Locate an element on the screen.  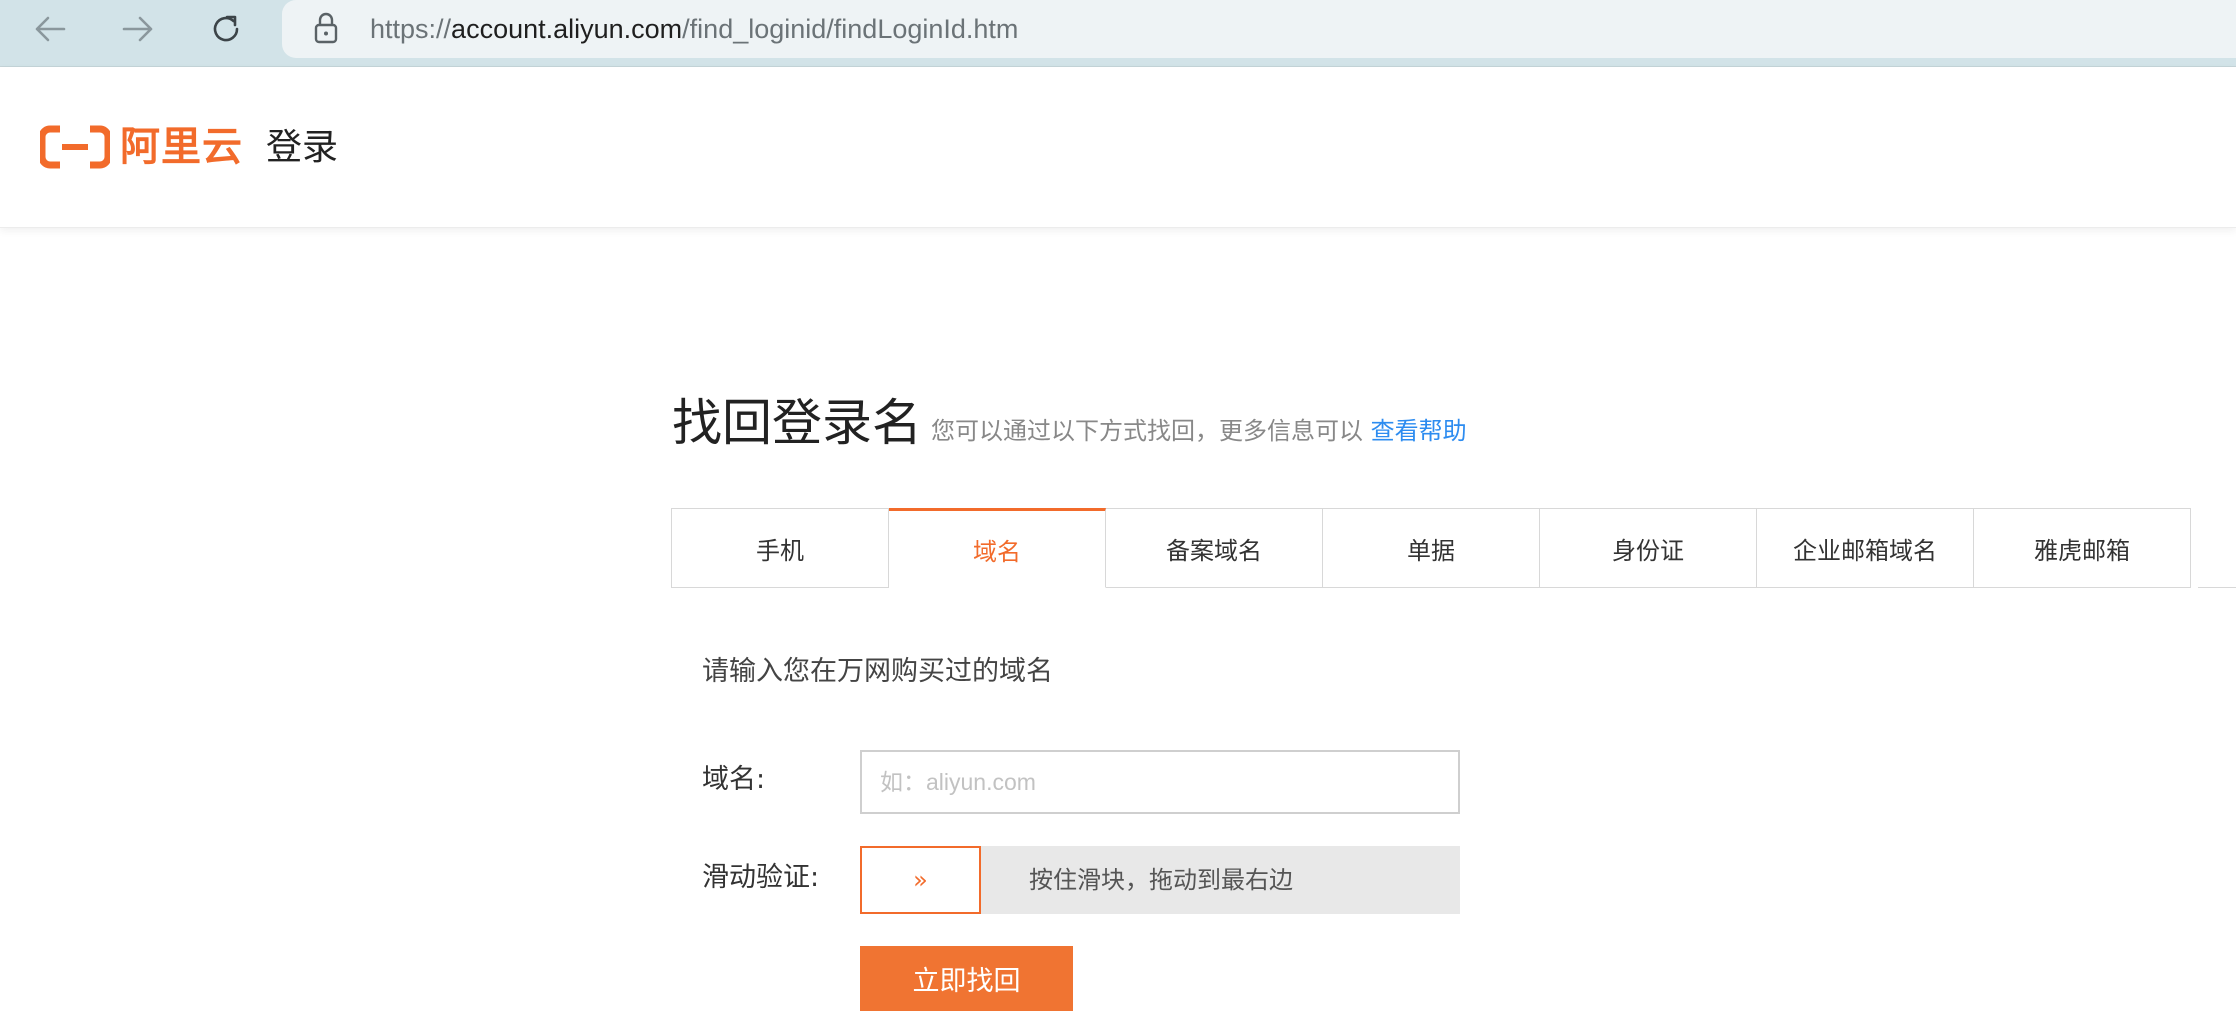
instruction-text: 请输入您在万网购买过的域名 is located at coordinates (877, 671).